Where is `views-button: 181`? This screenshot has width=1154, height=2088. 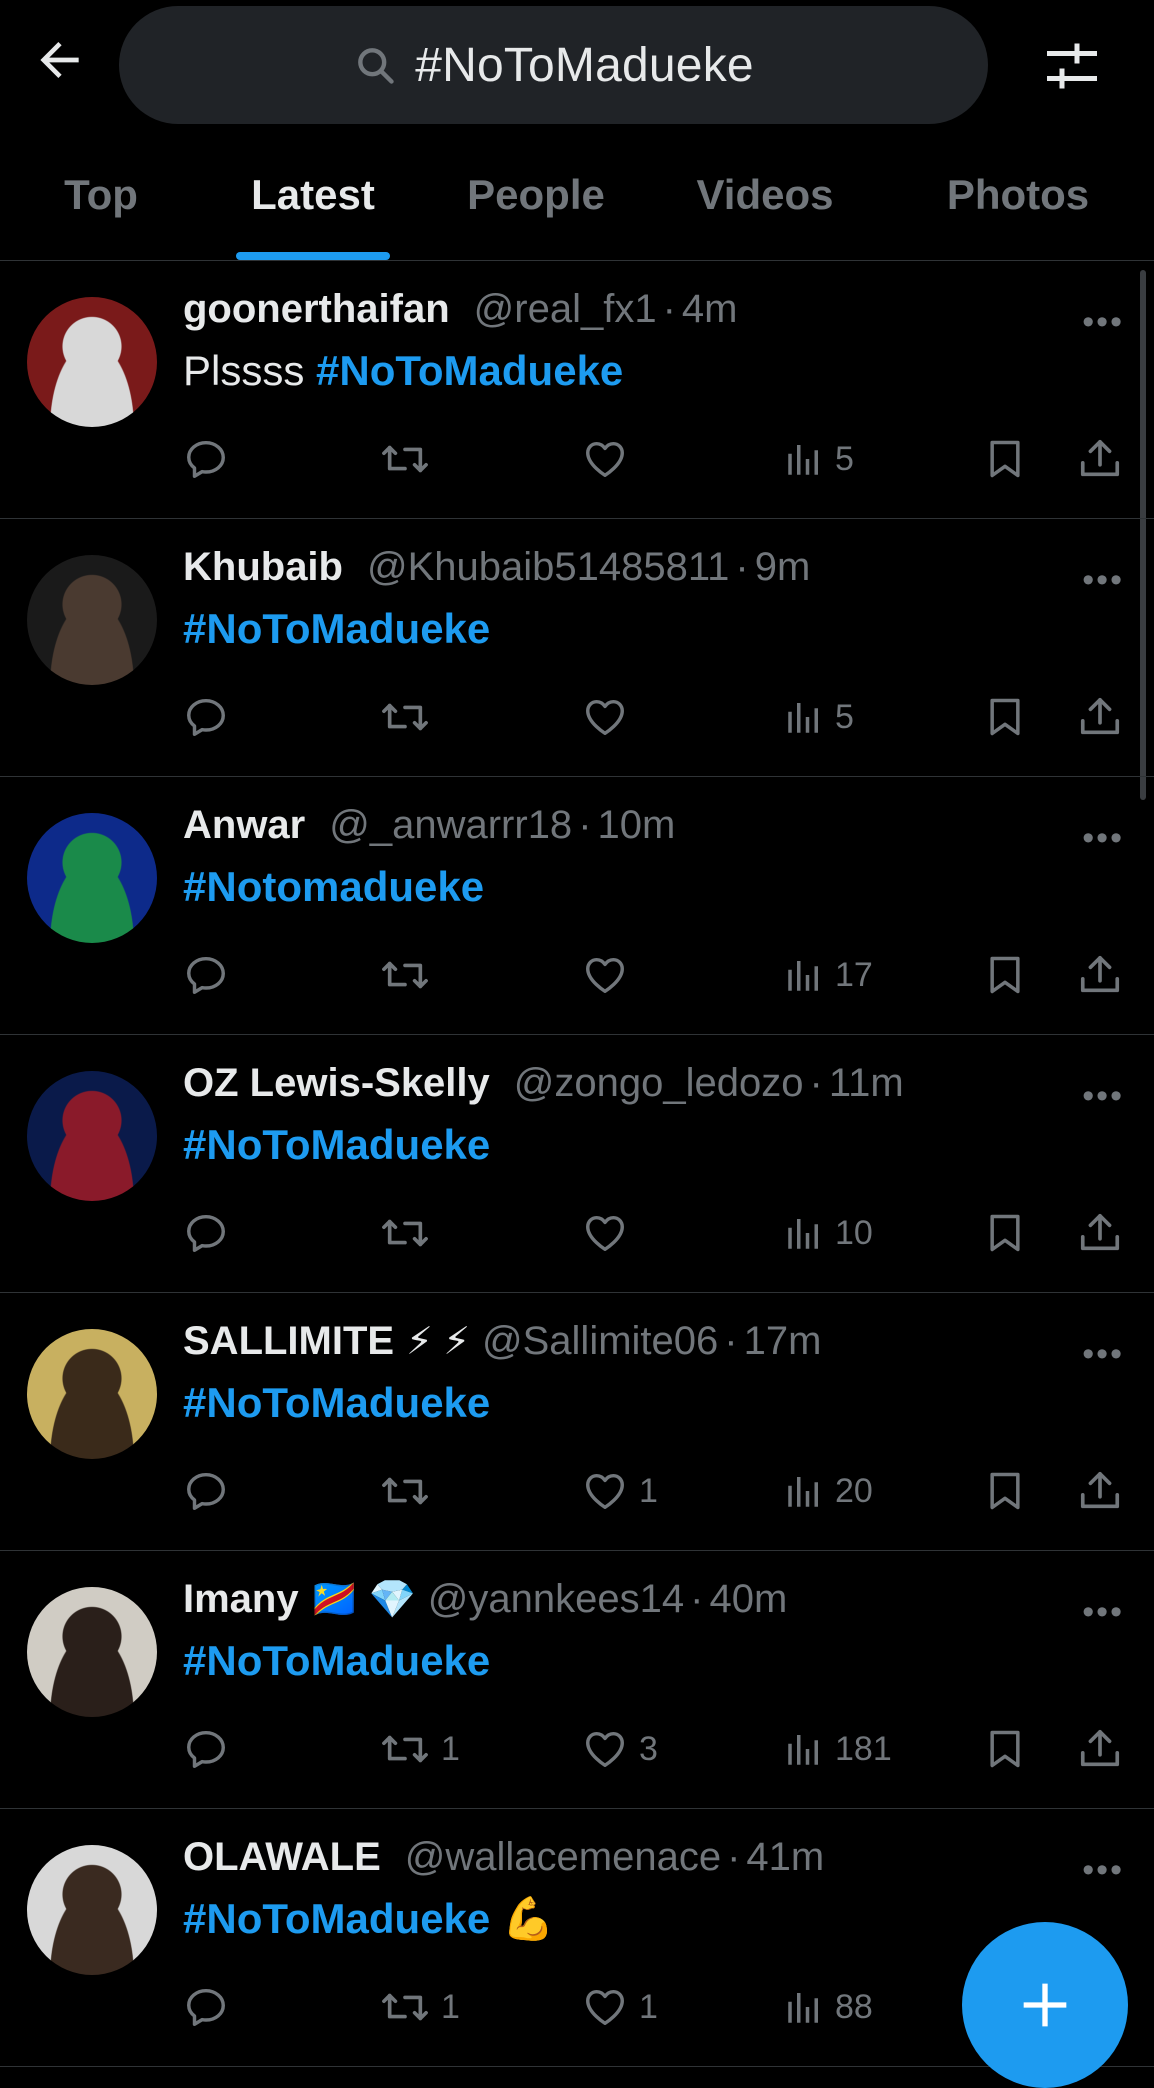 views-button: 181 is located at coordinates (837, 1749).